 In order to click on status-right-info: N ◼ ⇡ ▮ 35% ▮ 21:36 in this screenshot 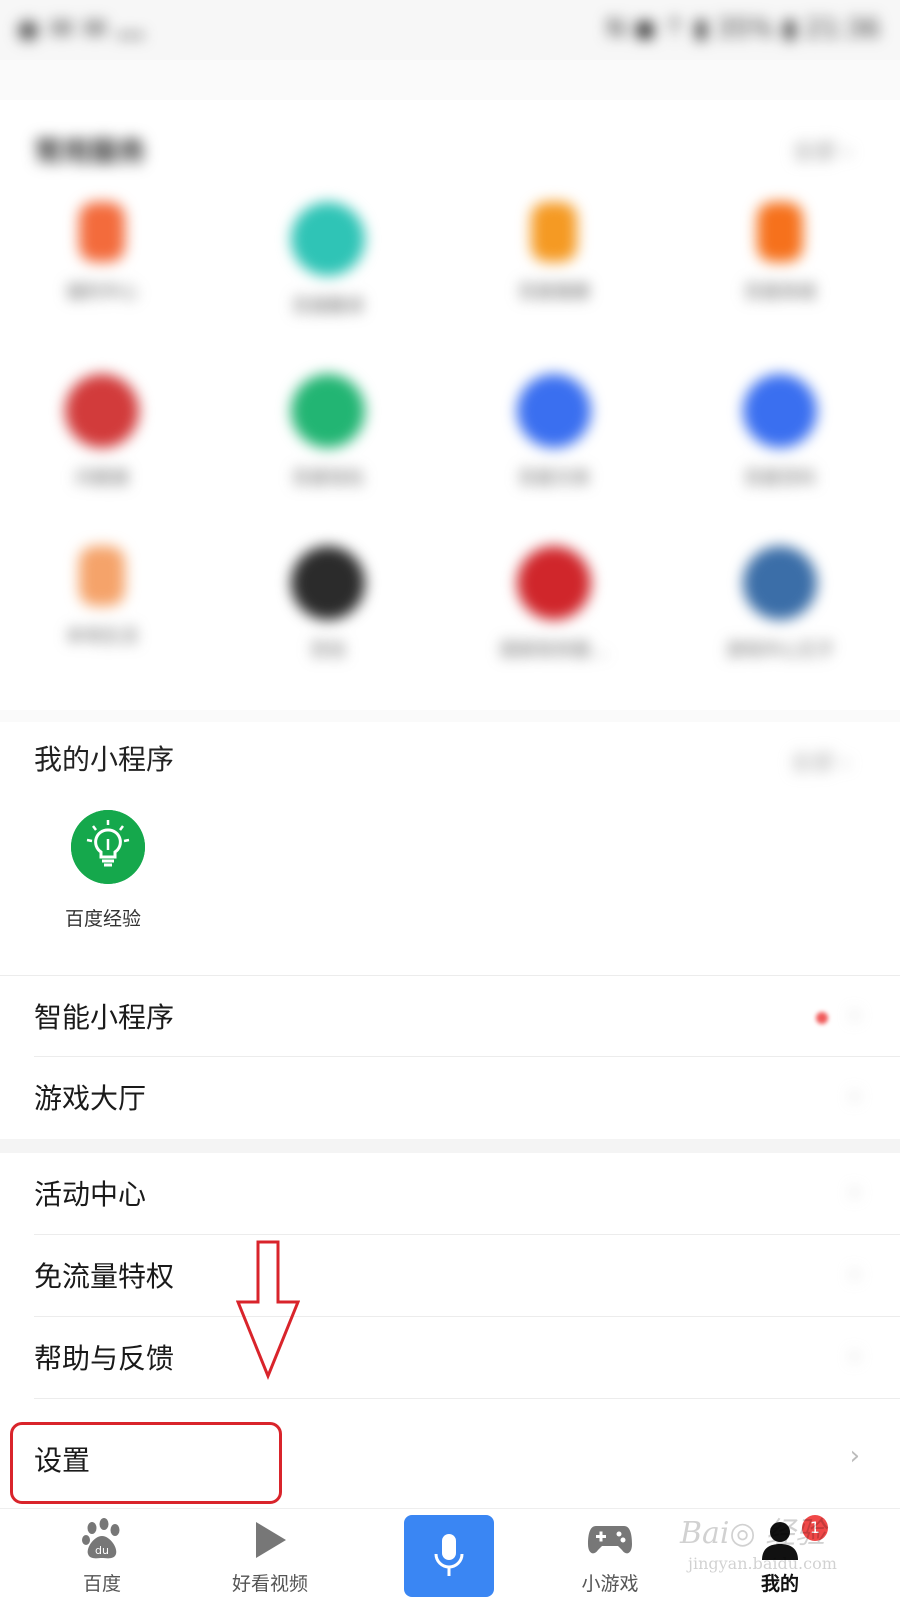, I will do `click(743, 29)`.